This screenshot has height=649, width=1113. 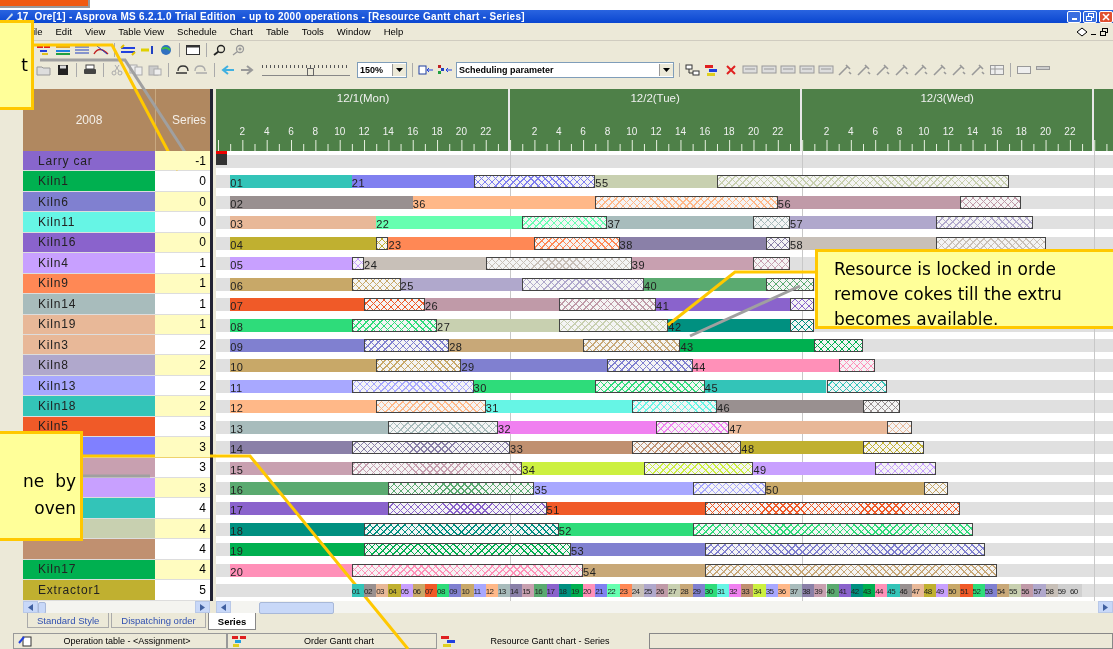 I want to click on resource-name-cell: Kiln18, so click(x=89, y=406).